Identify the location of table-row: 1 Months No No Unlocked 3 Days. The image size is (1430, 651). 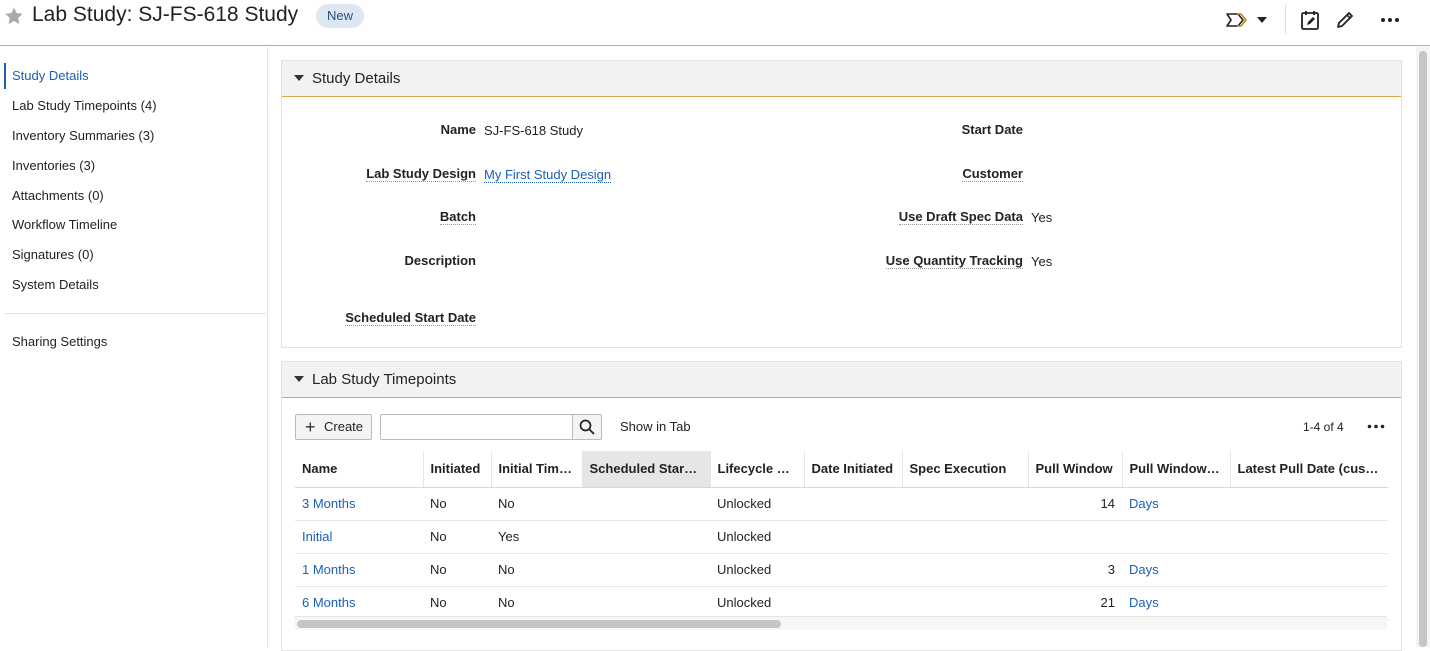
(841, 570).